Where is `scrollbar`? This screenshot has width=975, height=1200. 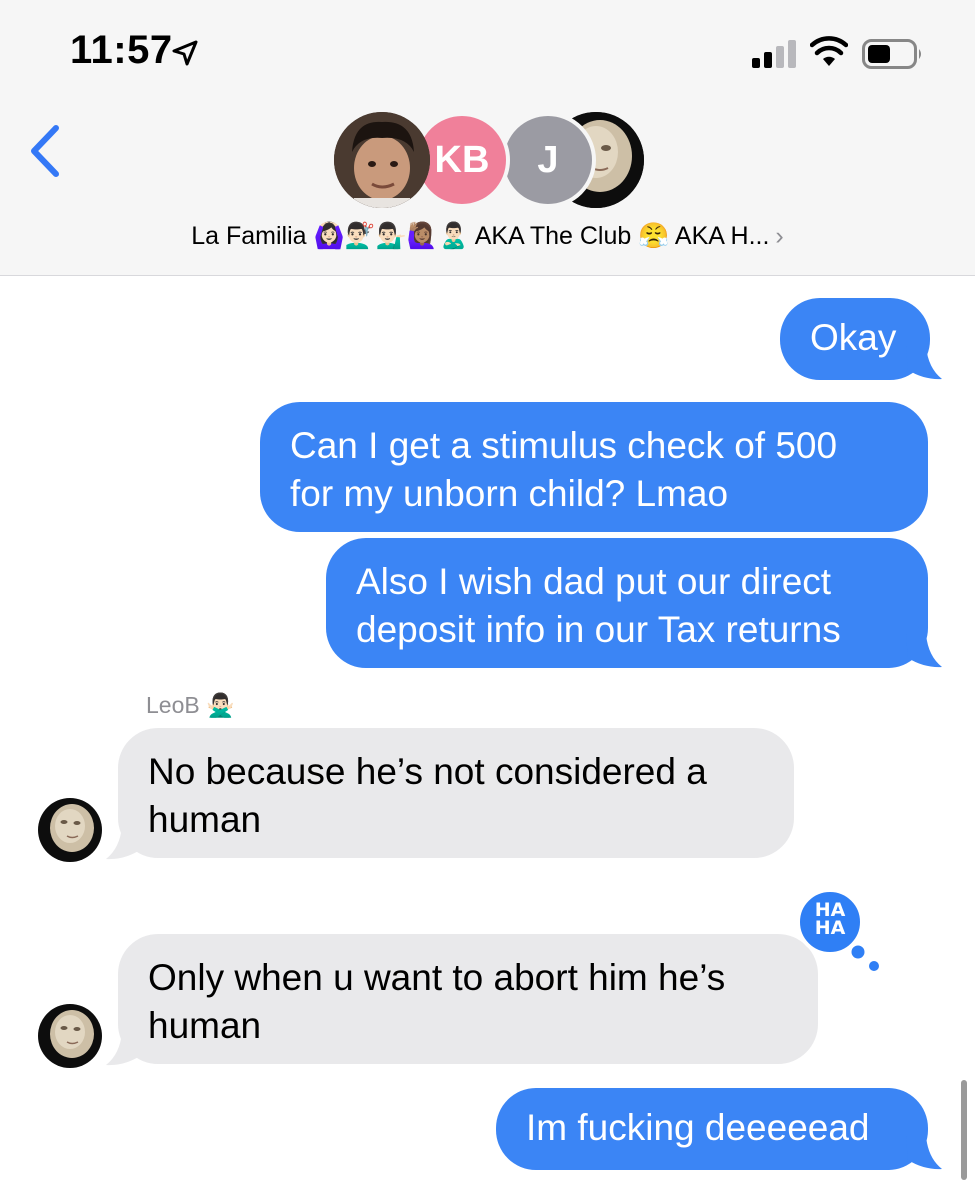
scrollbar is located at coordinates (964, 1130).